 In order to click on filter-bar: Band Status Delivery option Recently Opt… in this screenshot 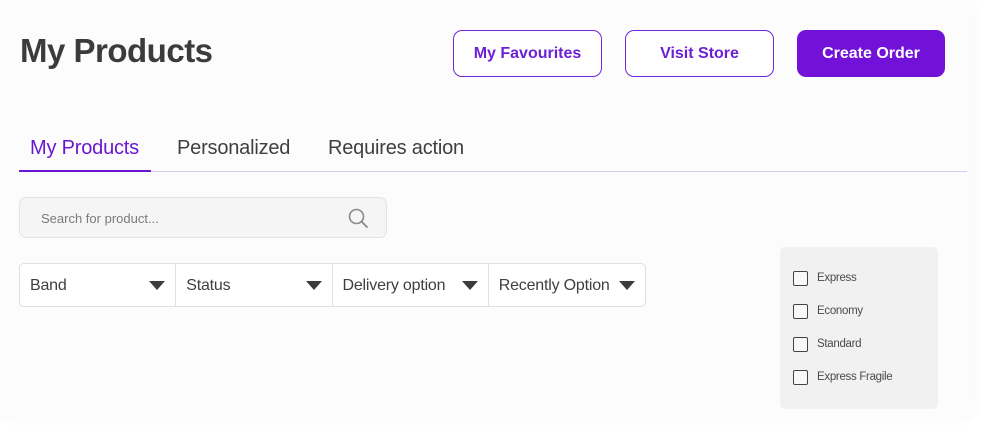, I will do `click(332, 285)`.